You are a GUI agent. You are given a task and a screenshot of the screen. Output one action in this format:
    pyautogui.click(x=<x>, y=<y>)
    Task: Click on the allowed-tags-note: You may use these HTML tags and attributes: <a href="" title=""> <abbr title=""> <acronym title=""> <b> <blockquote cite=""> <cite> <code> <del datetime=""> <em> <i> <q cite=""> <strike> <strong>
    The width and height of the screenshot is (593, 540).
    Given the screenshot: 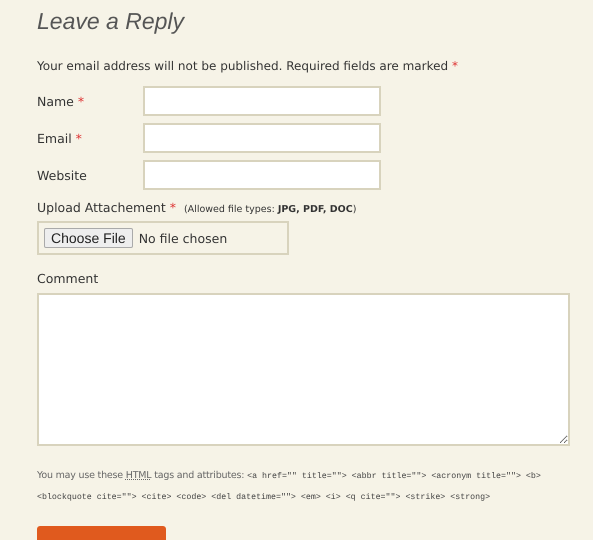 What is the action you would take?
    pyautogui.click(x=289, y=486)
    